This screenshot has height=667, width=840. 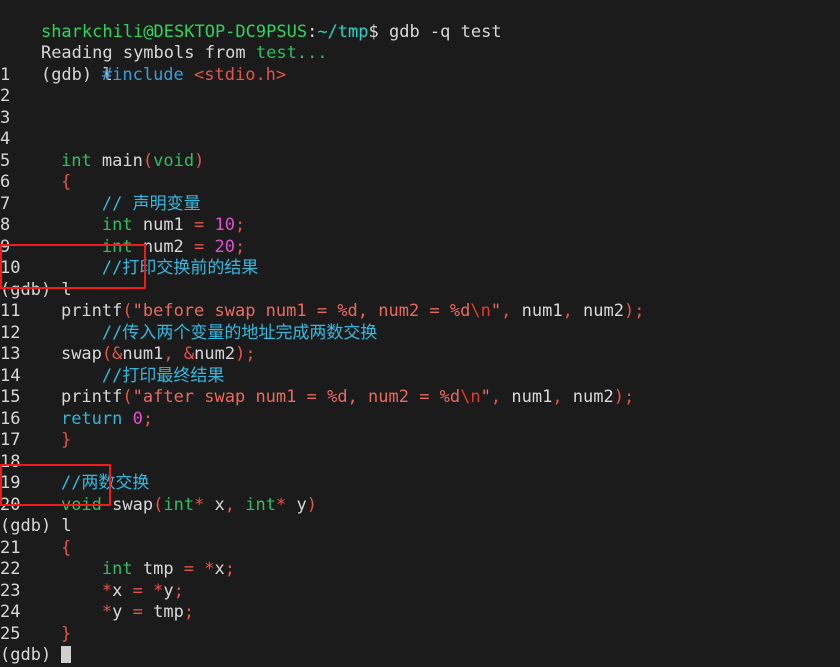 I want to click on code-line-content: *x = *y;, so click(x=102, y=591).